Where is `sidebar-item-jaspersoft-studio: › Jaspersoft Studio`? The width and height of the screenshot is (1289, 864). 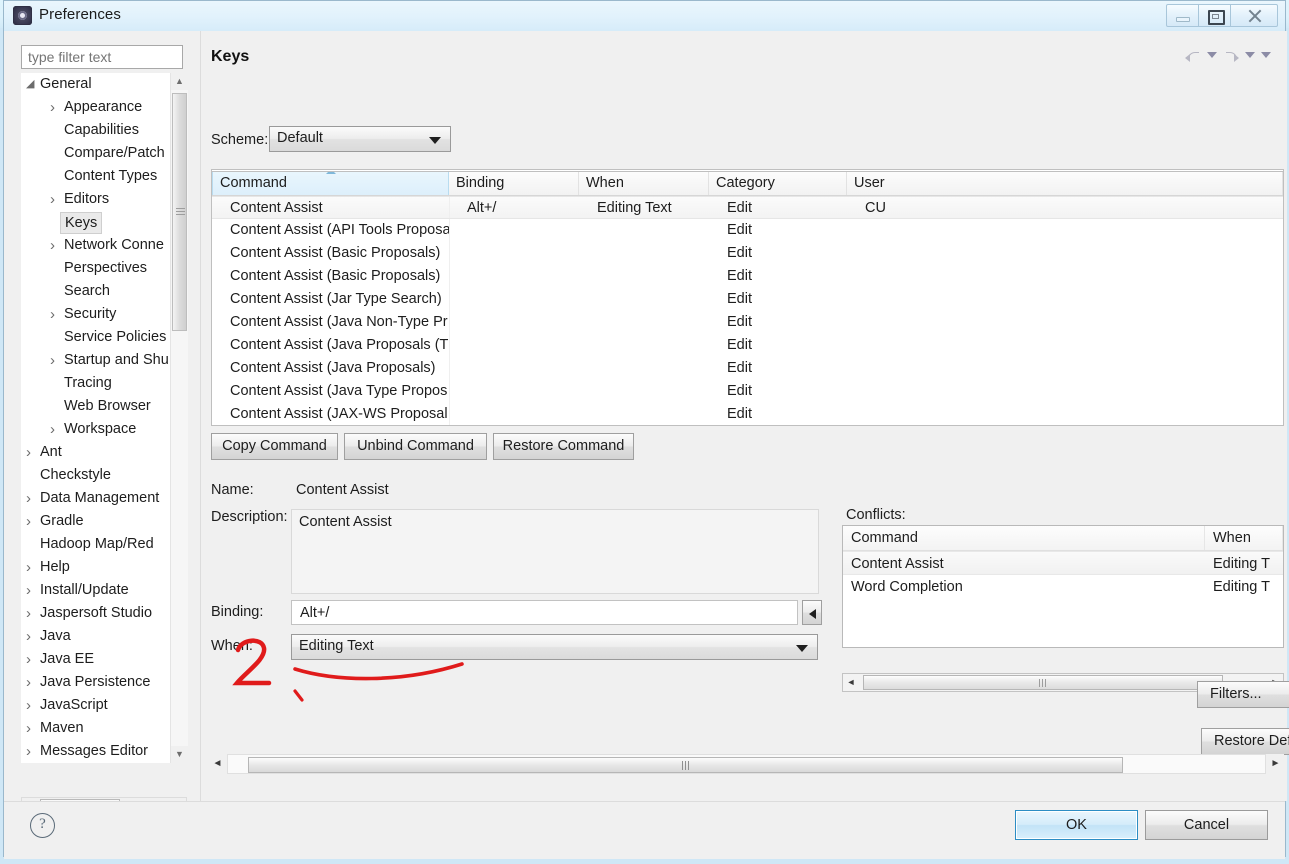
sidebar-item-jaspersoft-studio: › Jaspersoft Studio is located at coordinates (103, 613).